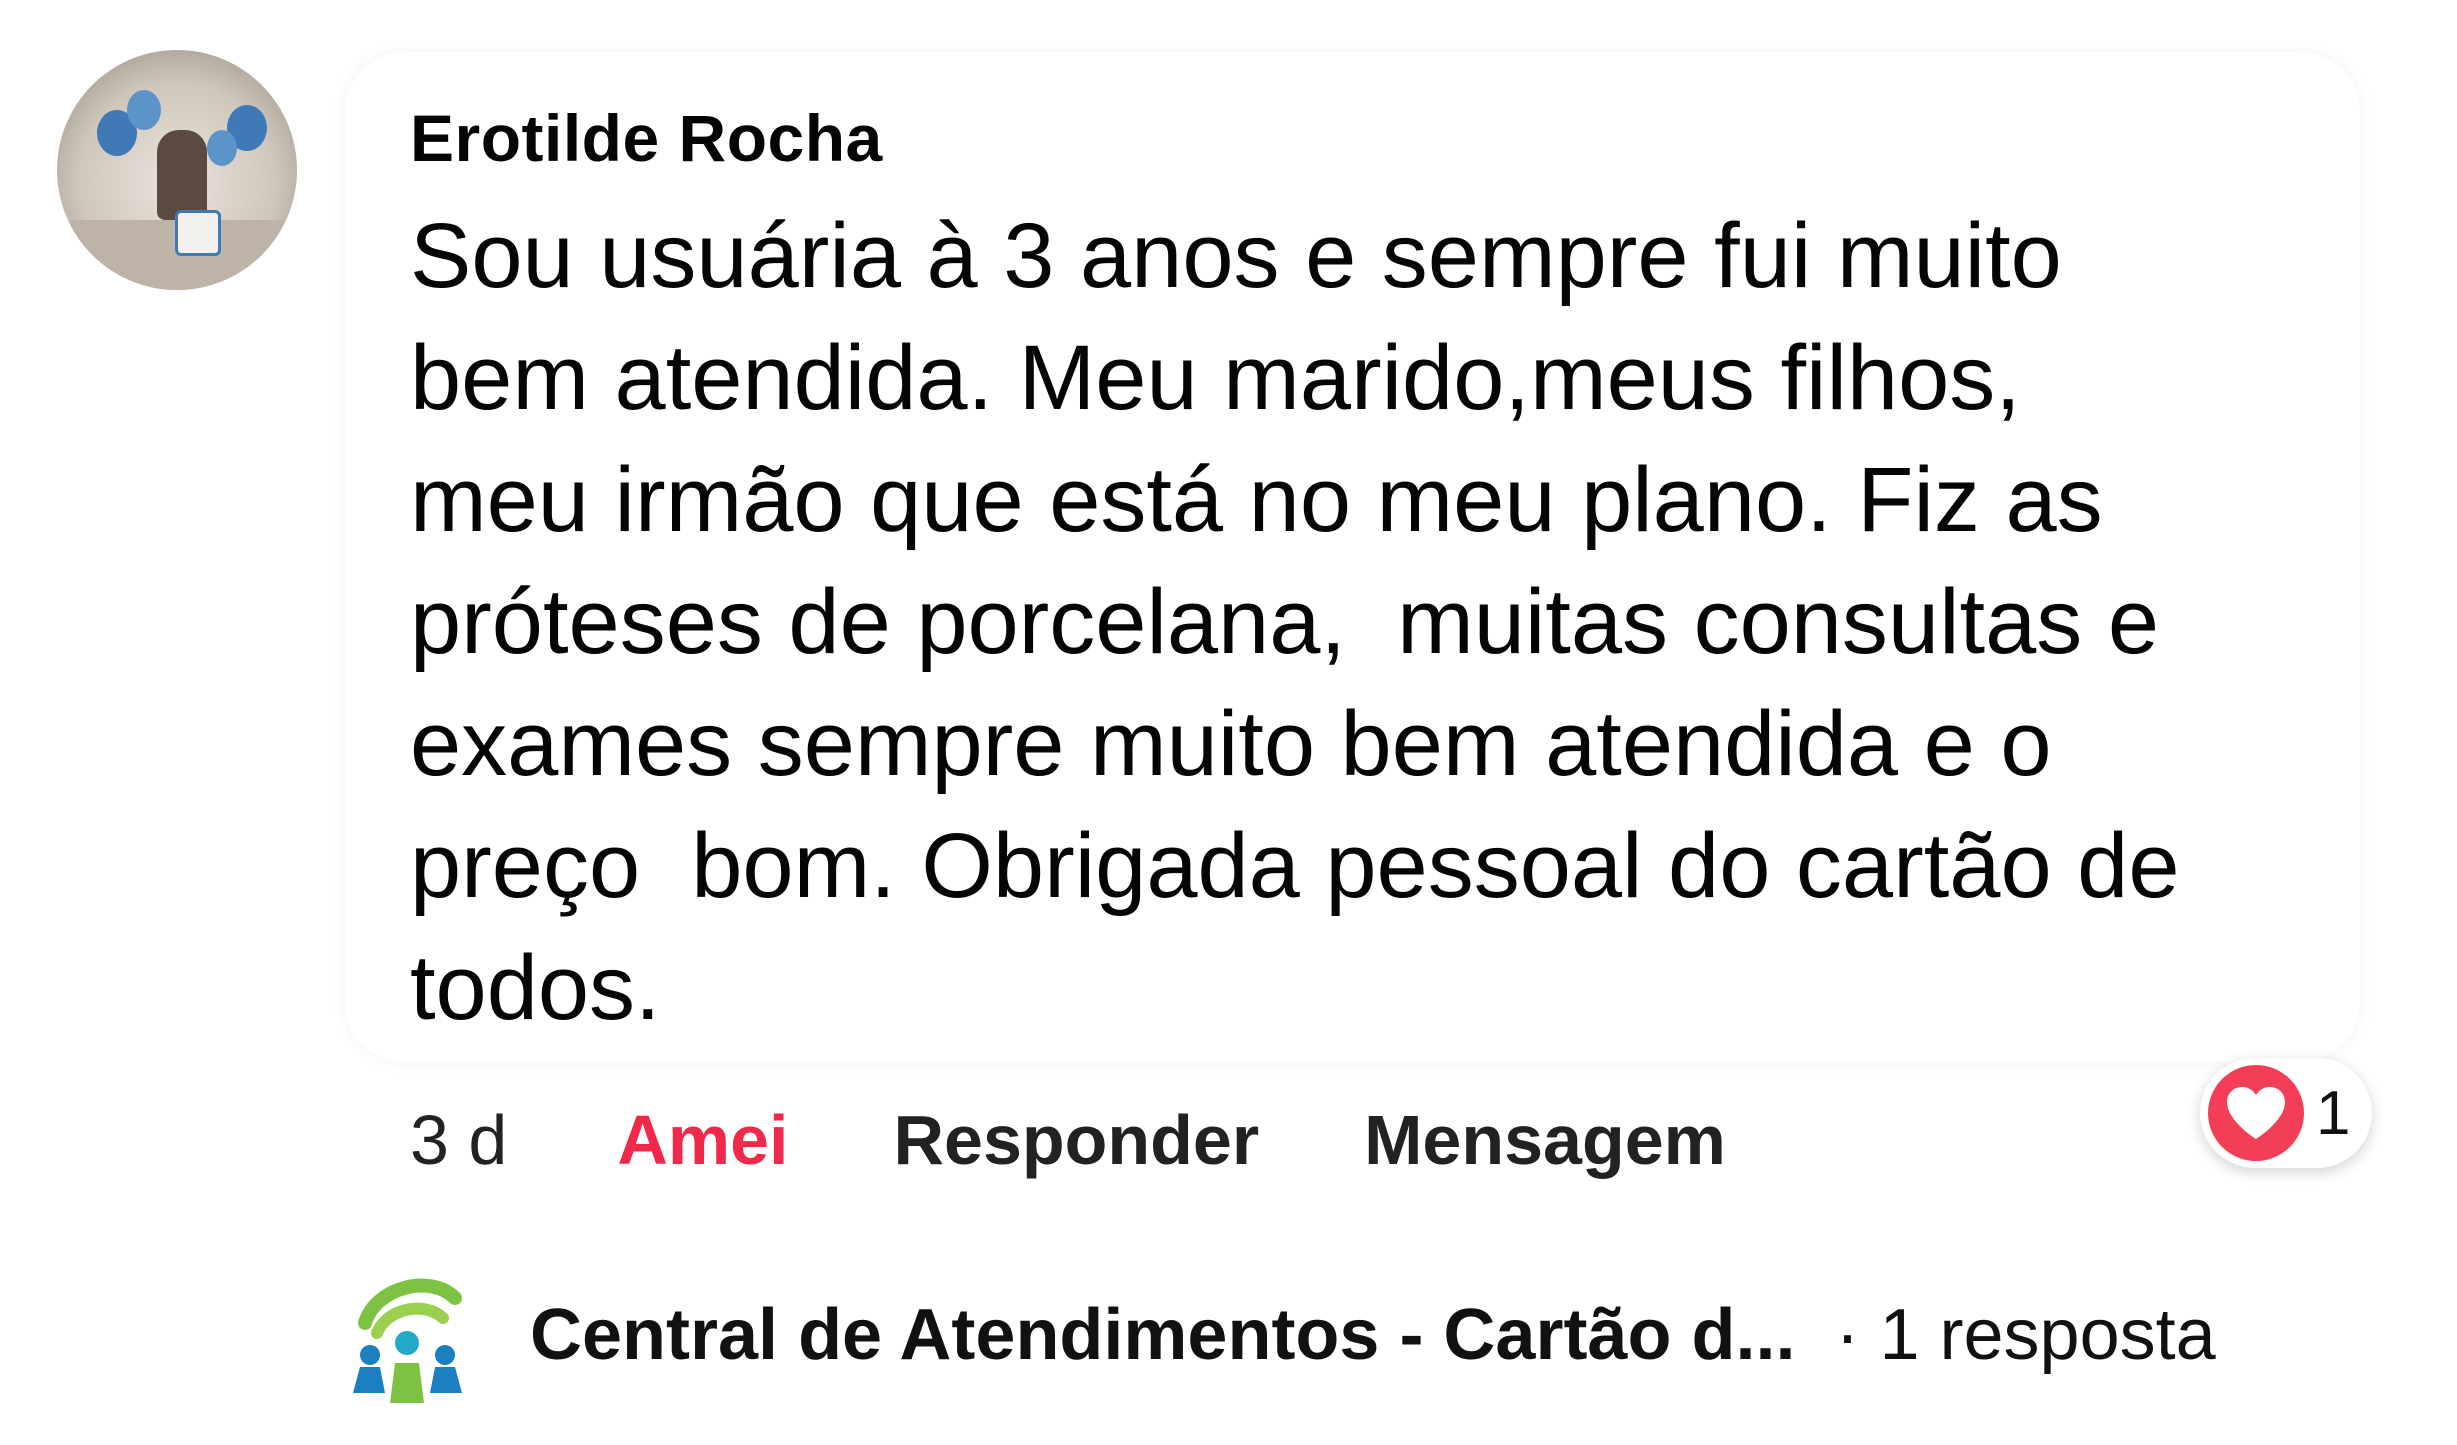 This screenshot has height=1445, width=2457. Describe the element at coordinates (2256, 1113) in the screenshot. I see `heart-icon` at that location.